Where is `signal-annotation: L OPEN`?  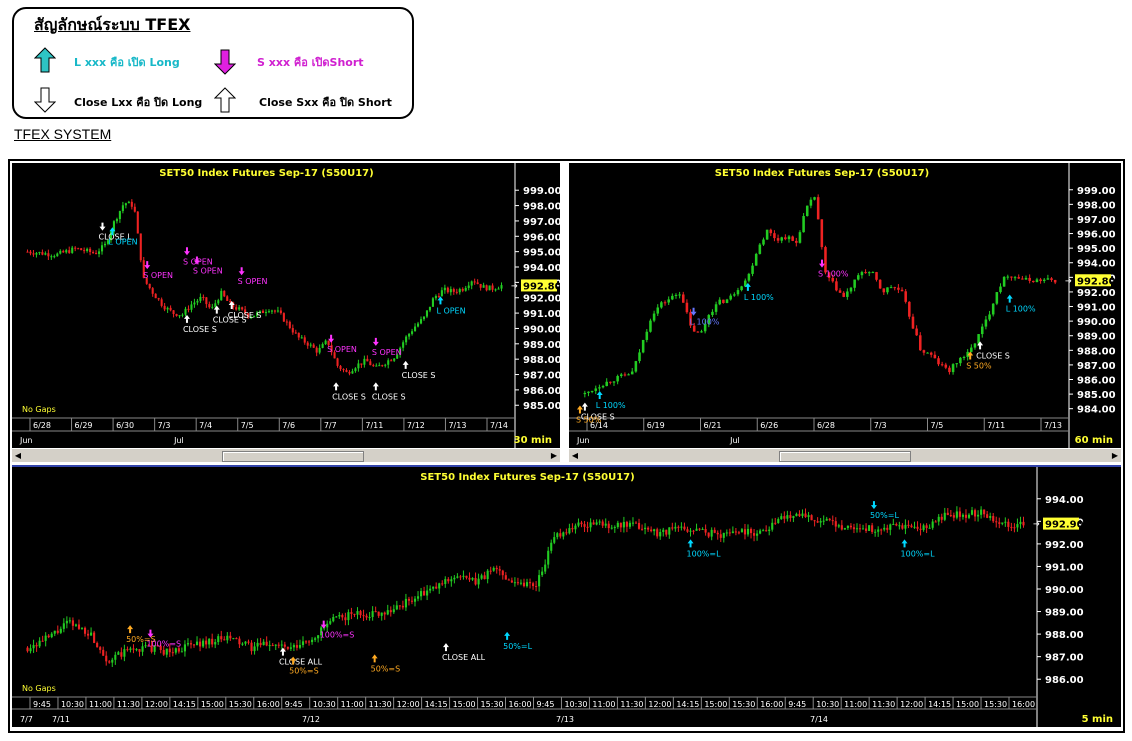
signal-annotation: L OPEN is located at coordinates (123, 236).